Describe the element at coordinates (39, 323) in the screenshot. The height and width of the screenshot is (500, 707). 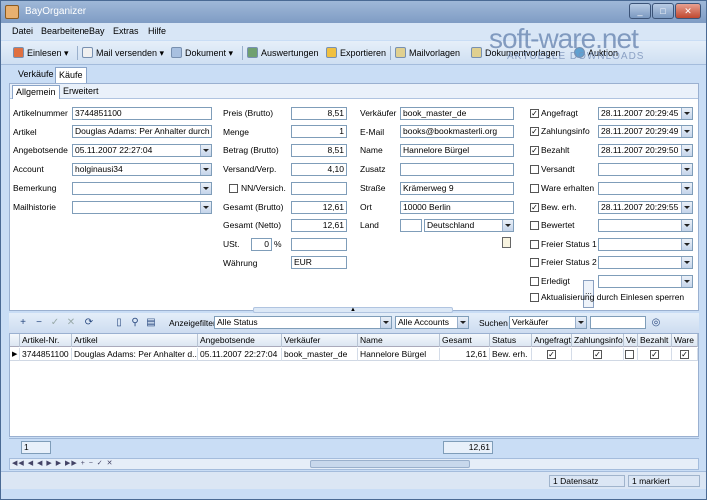
I see `remove-icon: −` at that location.